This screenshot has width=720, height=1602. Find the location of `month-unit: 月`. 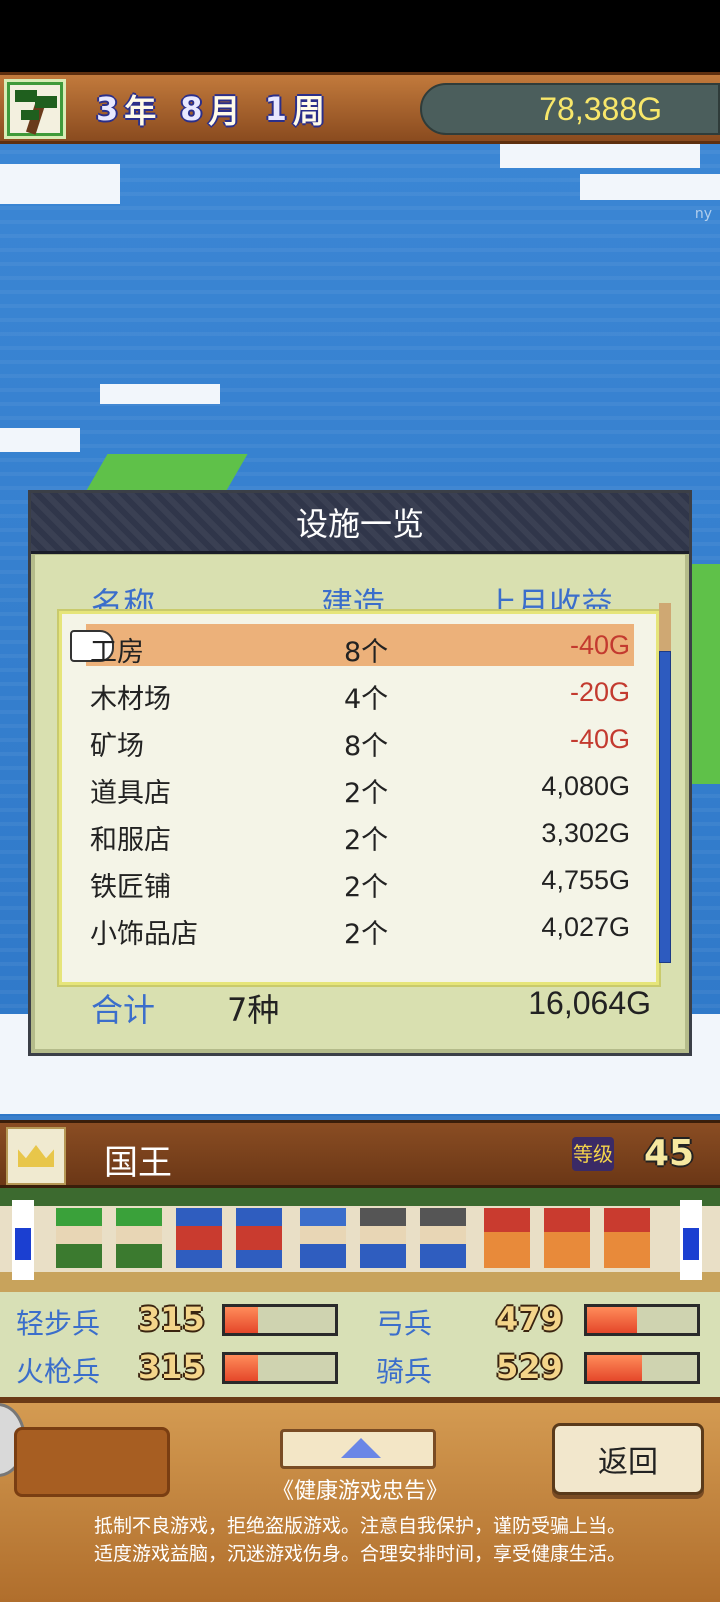

month-unit: 月 is located at coordinates (224, 111).